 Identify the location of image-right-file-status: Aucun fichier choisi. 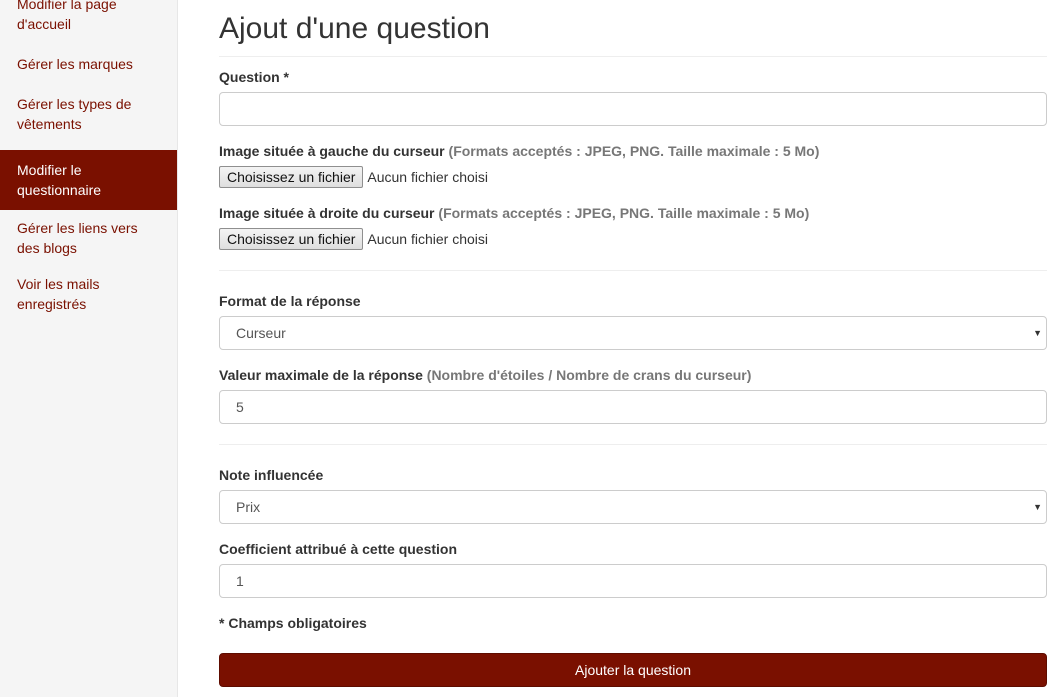
(428, 239).